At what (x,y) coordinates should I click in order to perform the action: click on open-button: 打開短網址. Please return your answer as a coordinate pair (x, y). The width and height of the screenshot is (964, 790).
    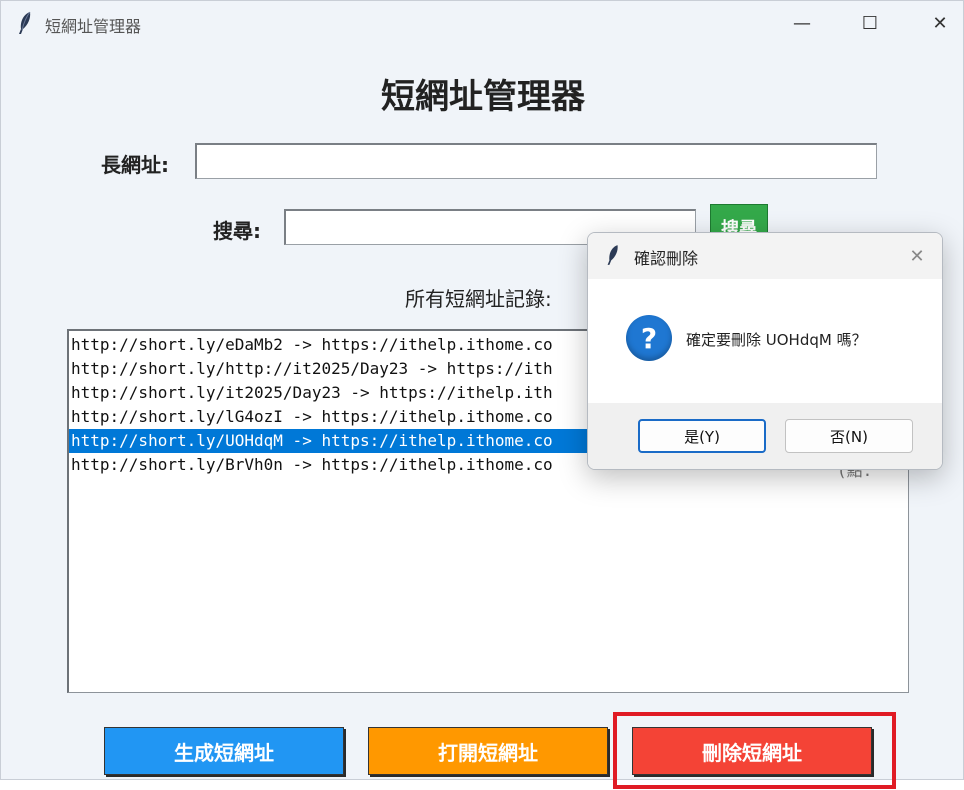
    Looking at the image, I should click on (488, 751).